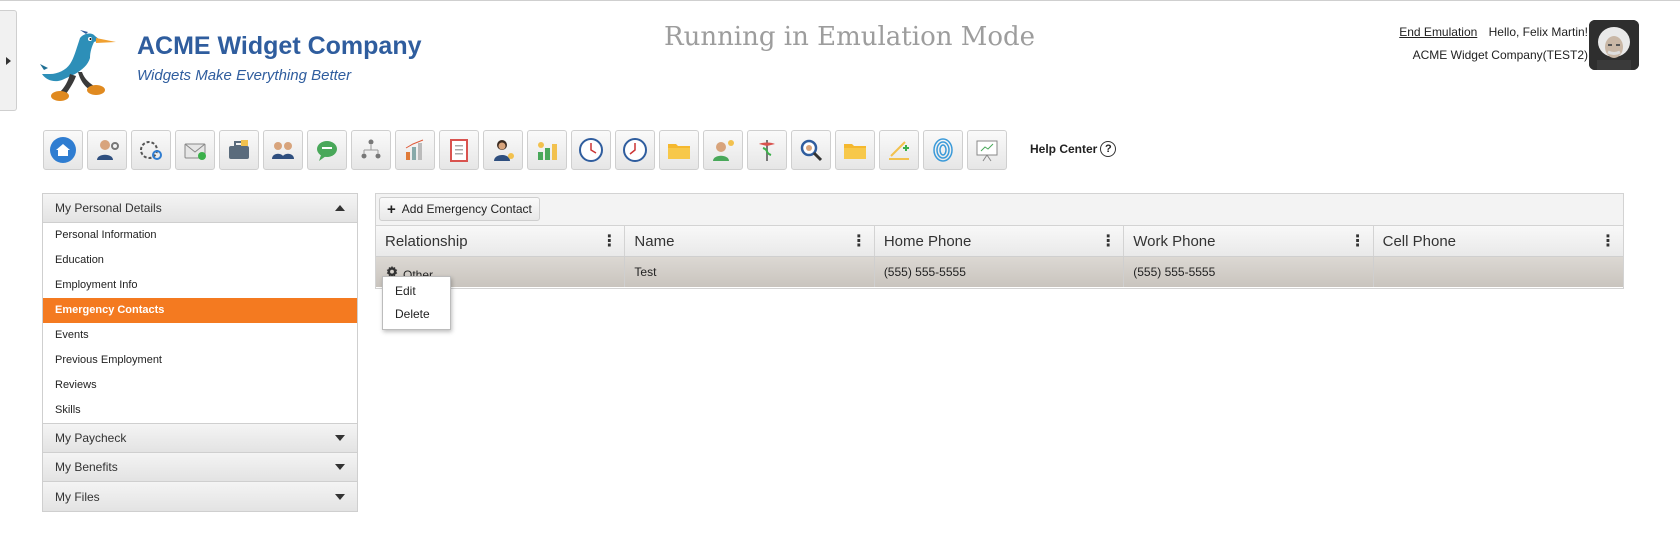 The height and width of the screenshot is (539, 1680). I want to click on presentation-icon, so click(987, 151).